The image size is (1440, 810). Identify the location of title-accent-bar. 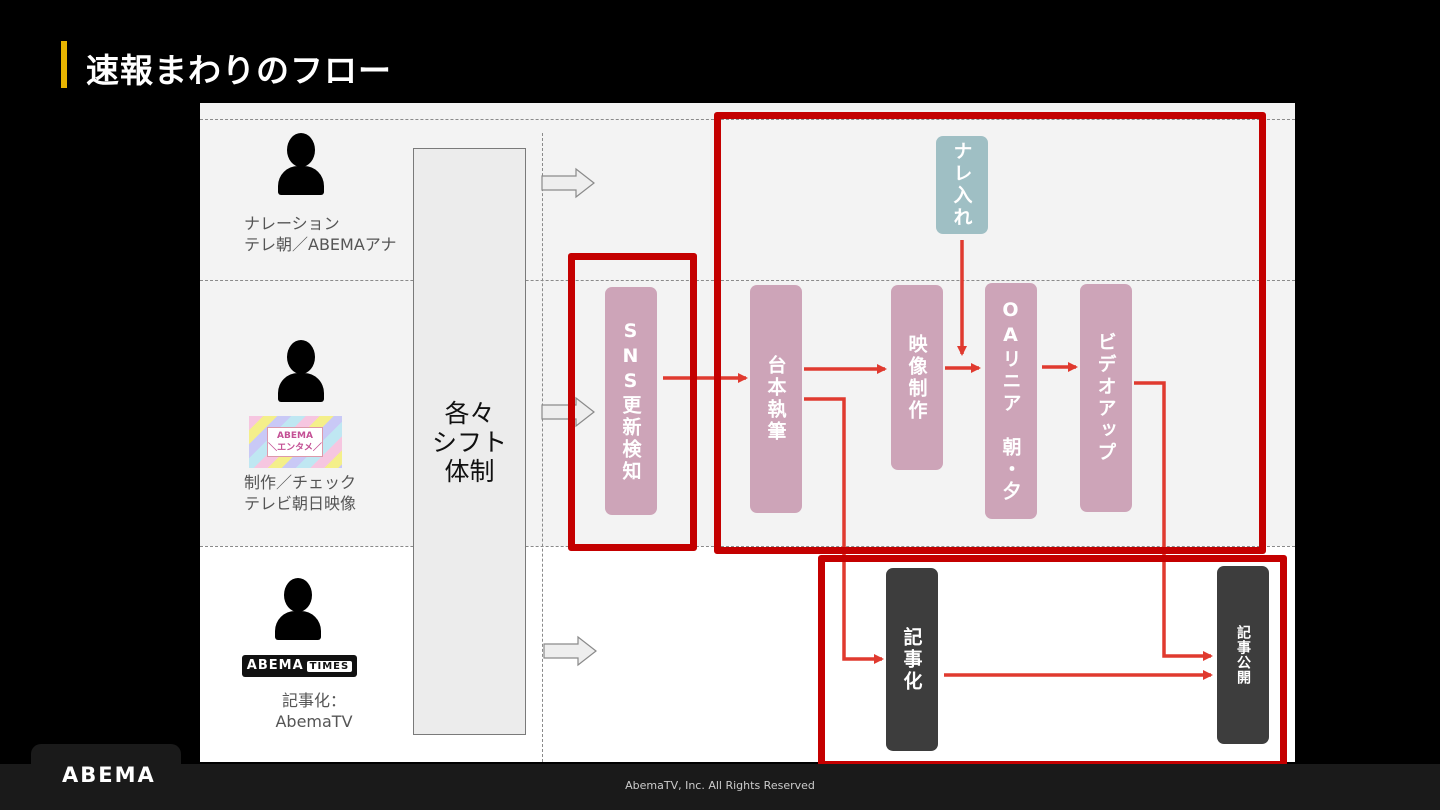
(64, 64).